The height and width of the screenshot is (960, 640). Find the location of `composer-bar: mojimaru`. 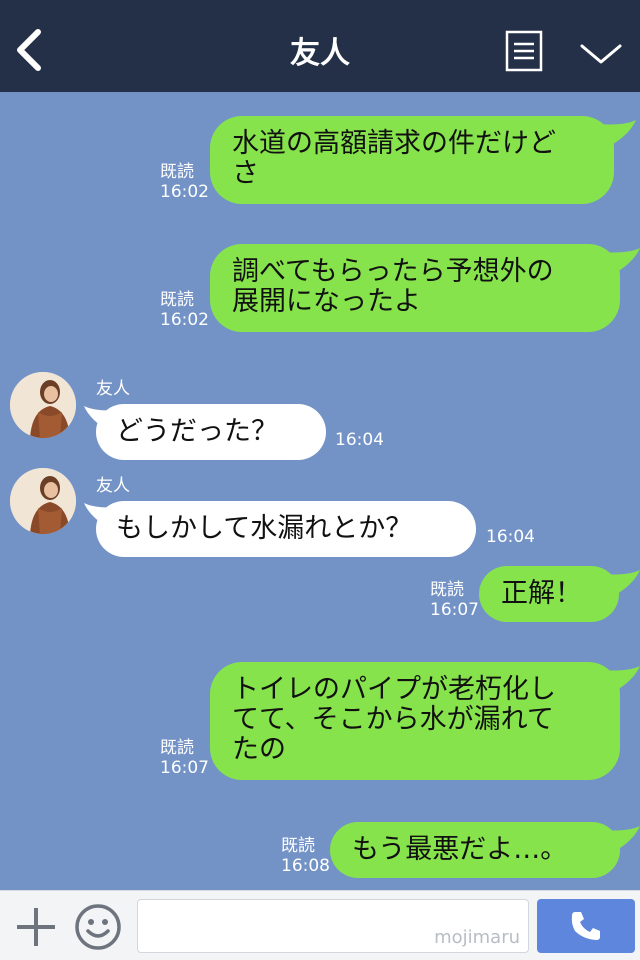

composer-bar: mojimaru is located at coordinates (320, 925).